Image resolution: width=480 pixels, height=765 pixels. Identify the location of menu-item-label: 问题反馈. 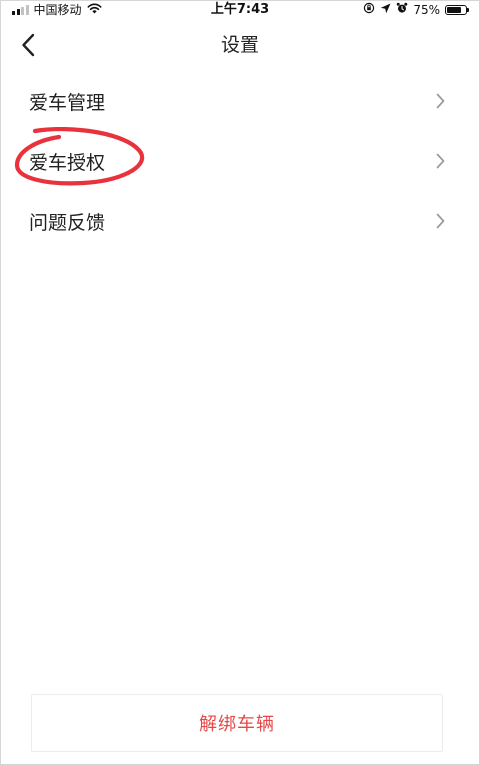
(67, 222).